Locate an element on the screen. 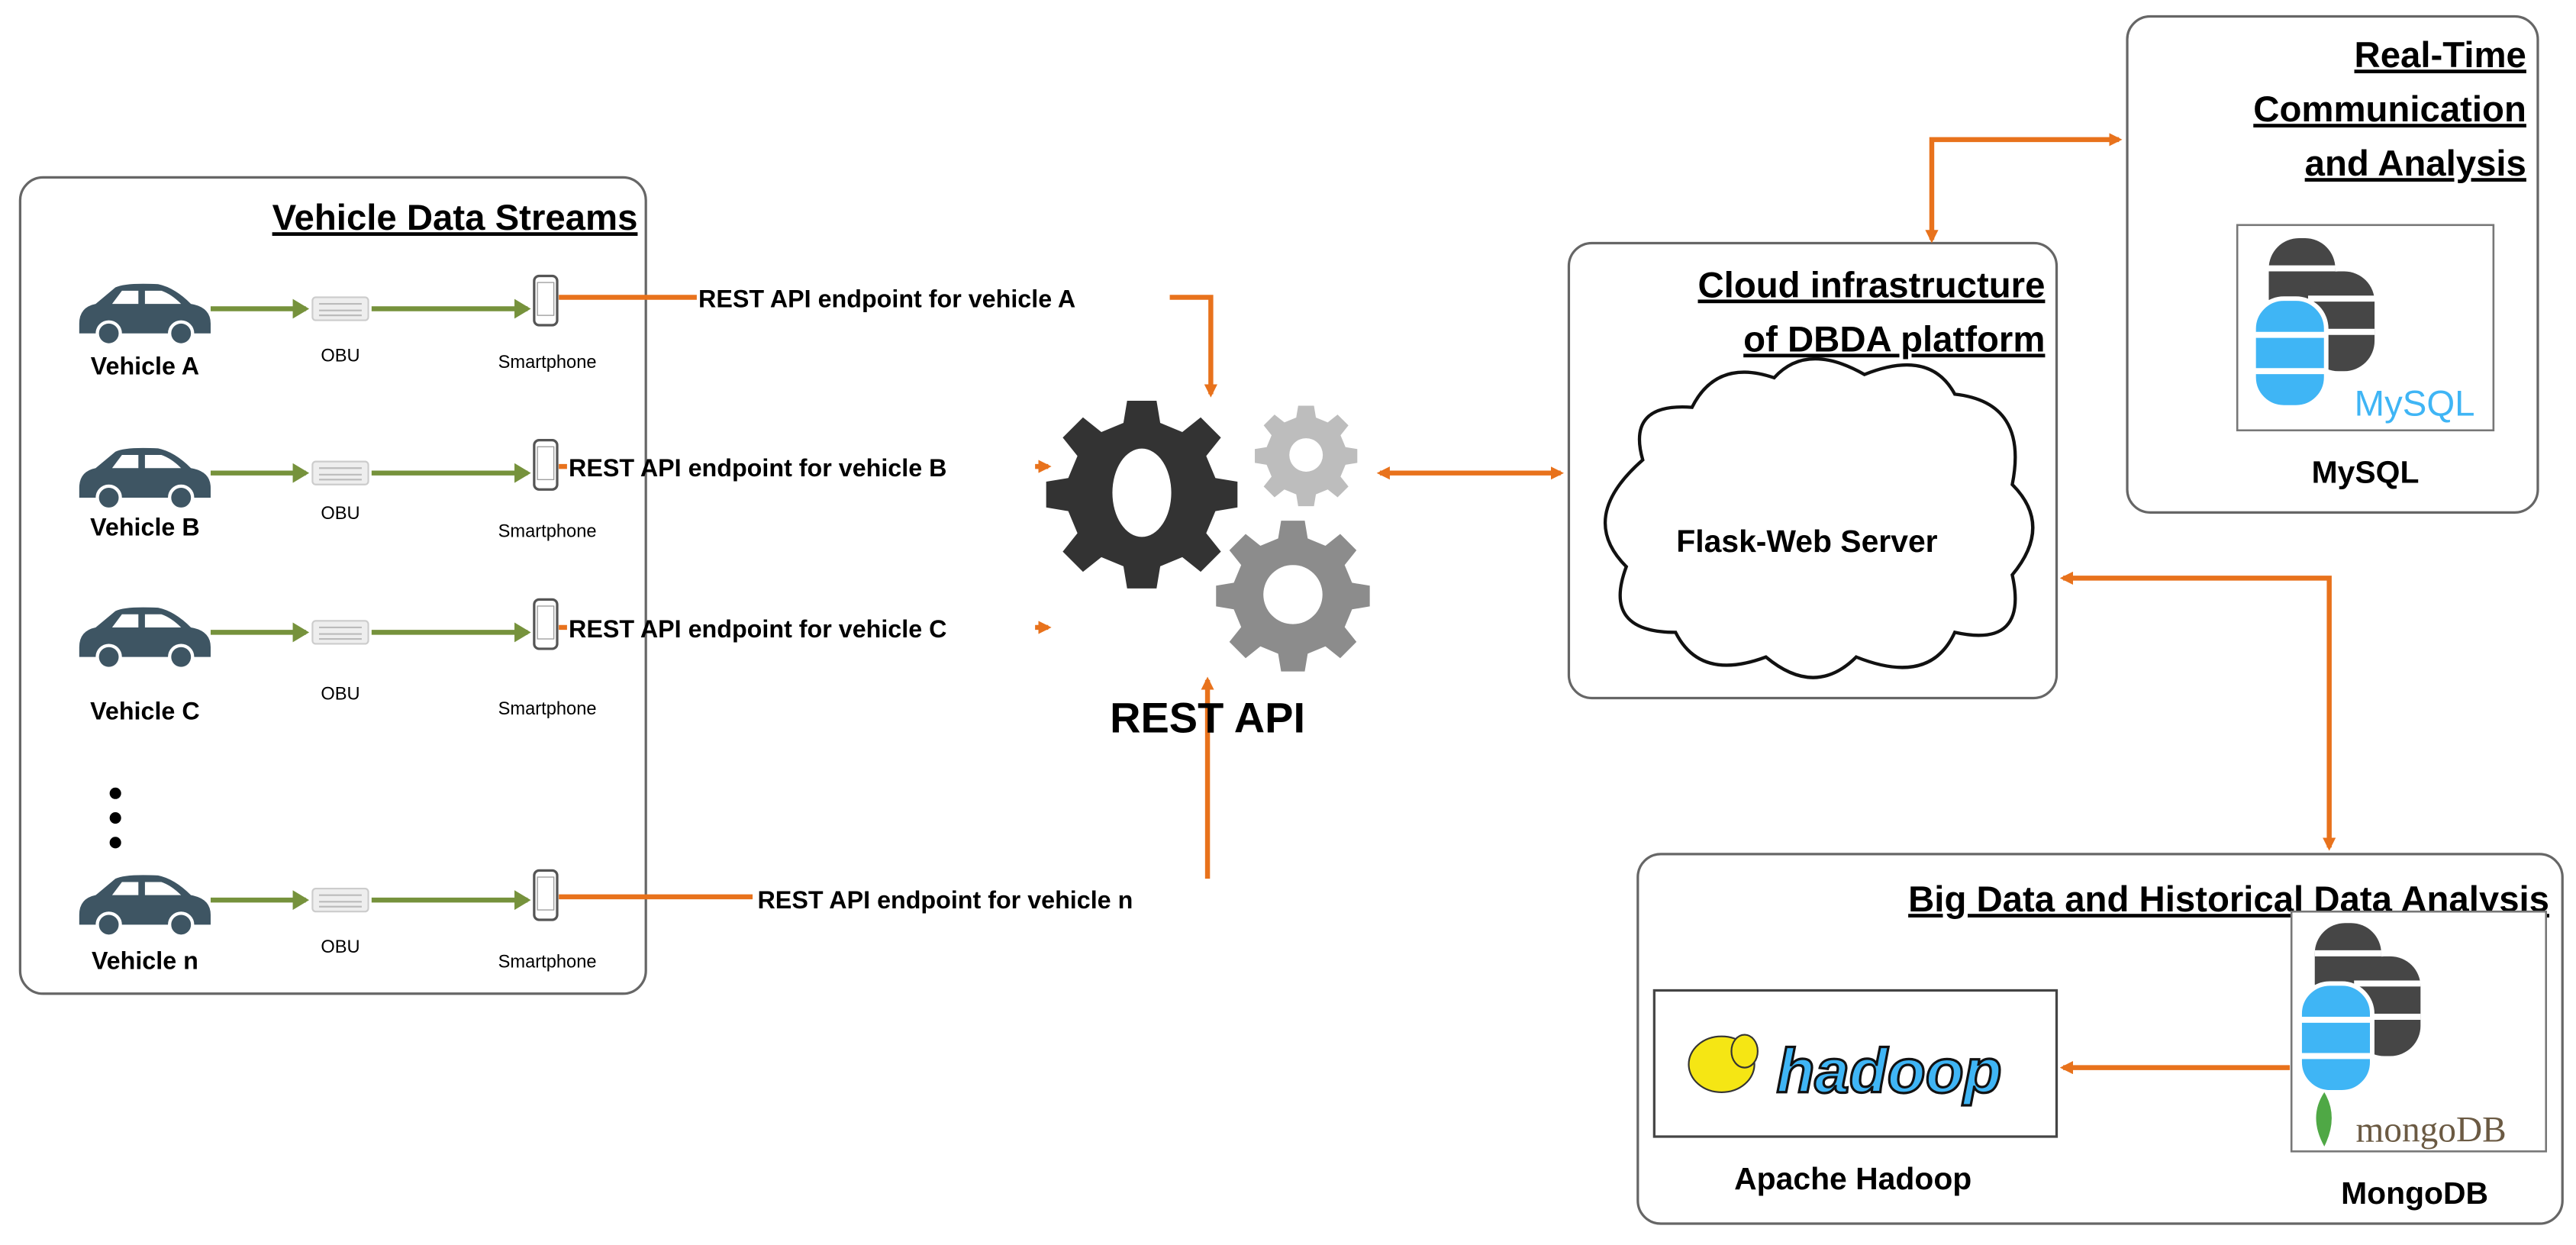 The height and width of the screenshot is (1245, 2576). panel-title-line2: of DBDA platform is located at coordinates (1894, 339).